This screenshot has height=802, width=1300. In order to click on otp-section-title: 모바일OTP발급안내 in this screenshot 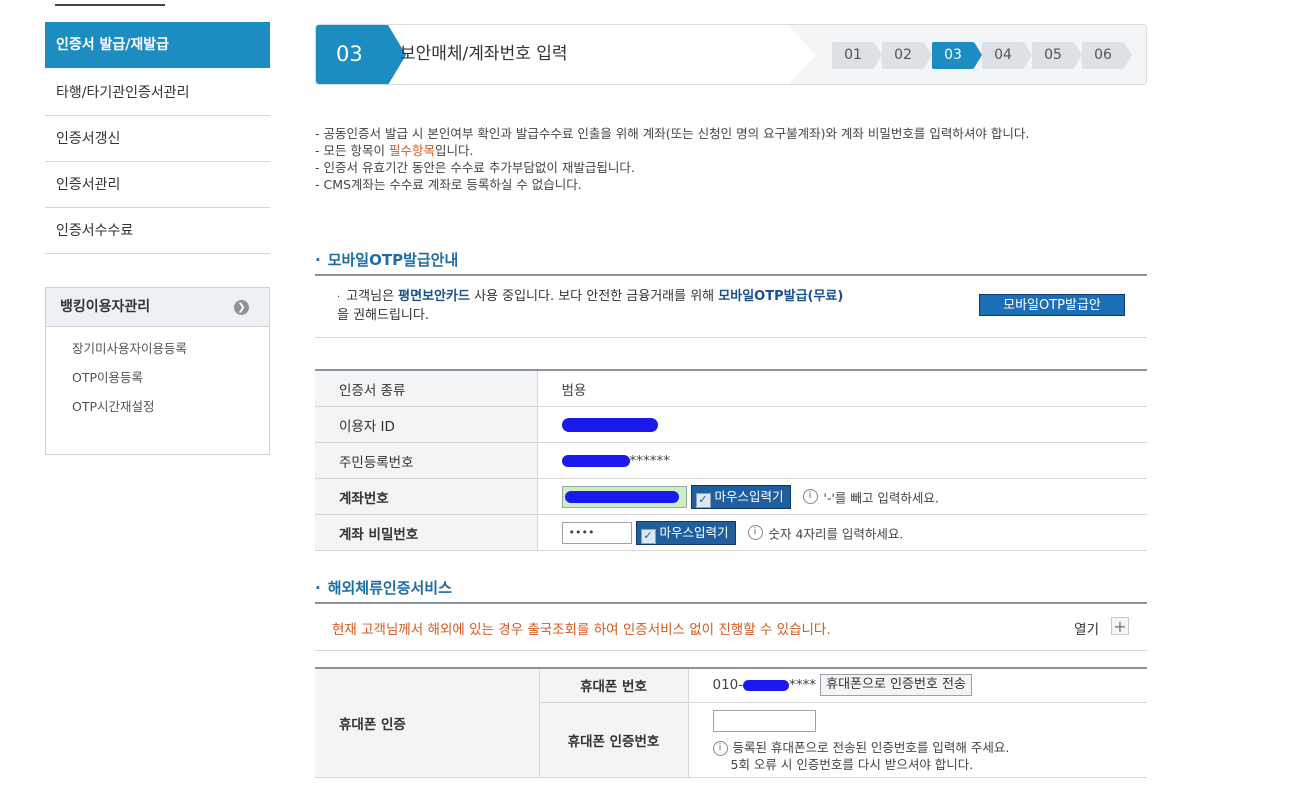, I will do `click(387, 259)`.